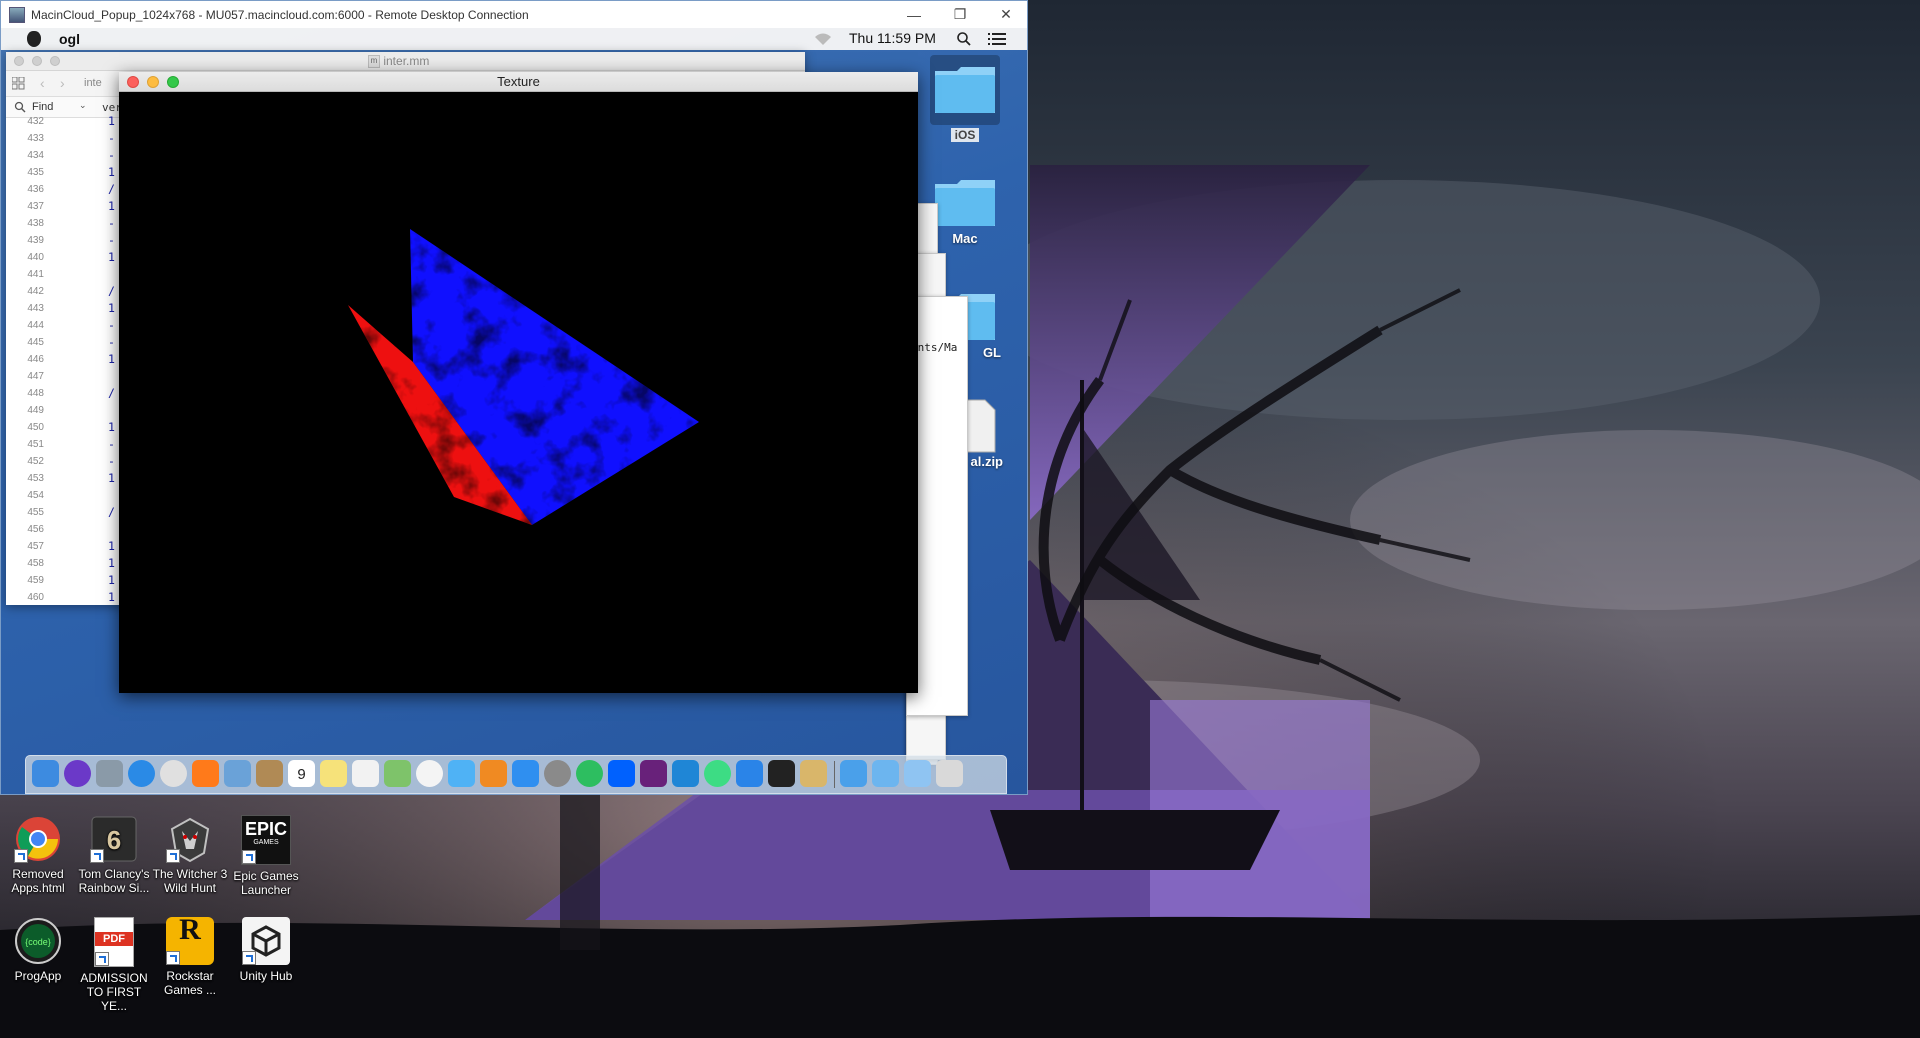 Image resolution: width=1920 pixels, height=1038 pixels. I want to click on xcode-file-tab: m inter.mm, so click(398, 61).